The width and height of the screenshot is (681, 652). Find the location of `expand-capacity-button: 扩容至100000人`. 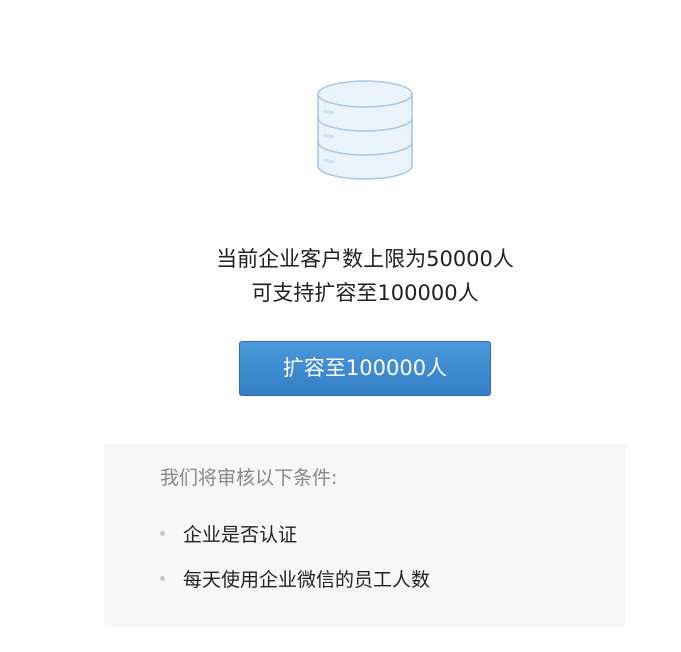

expand-capacity-button: 扩容至100000人 is located at coordinates (365, 368).